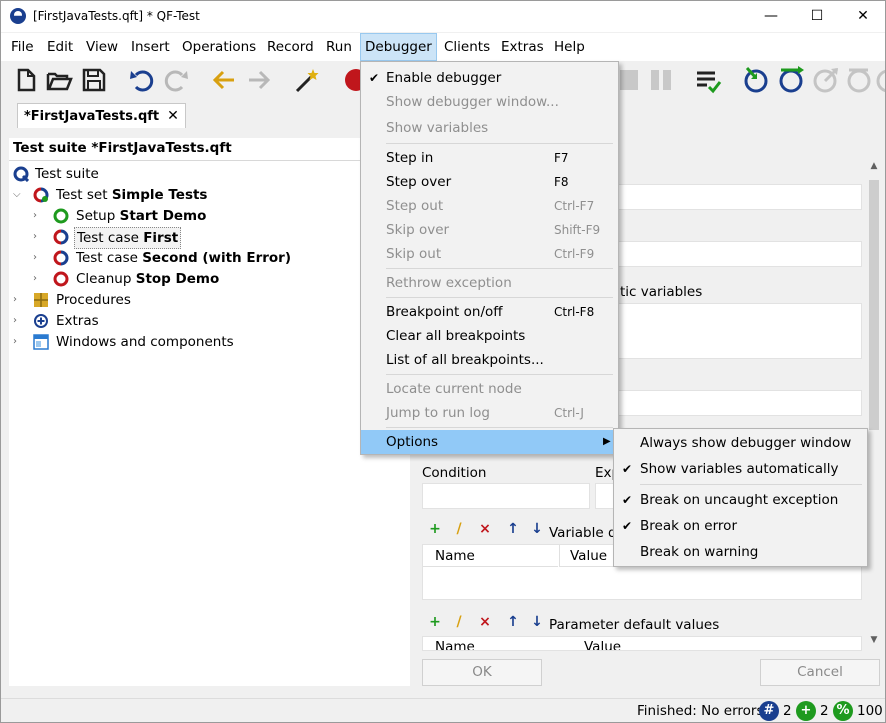  What do you see at coordinates (489, 206) in the screenshot?
I see `menu-item-step-out: Step out Ctrl-F7` at bounding box center [489, 206].